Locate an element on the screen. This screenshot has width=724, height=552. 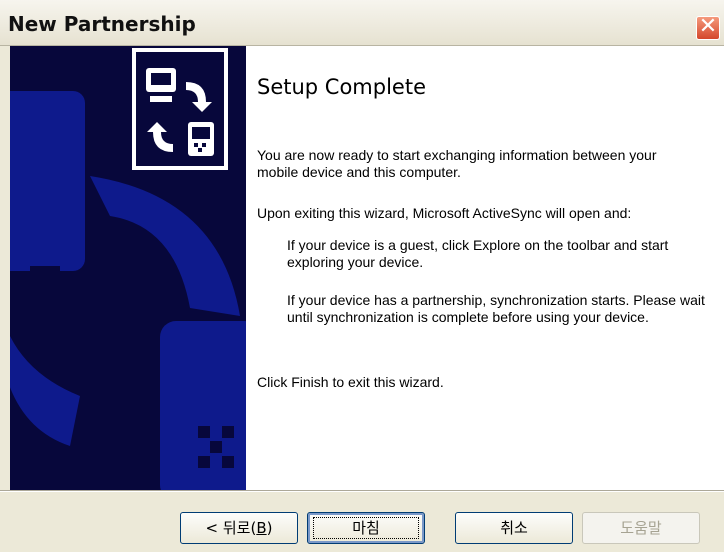
back-button: < 뒤로(B) is located at coordinates (239, 528).